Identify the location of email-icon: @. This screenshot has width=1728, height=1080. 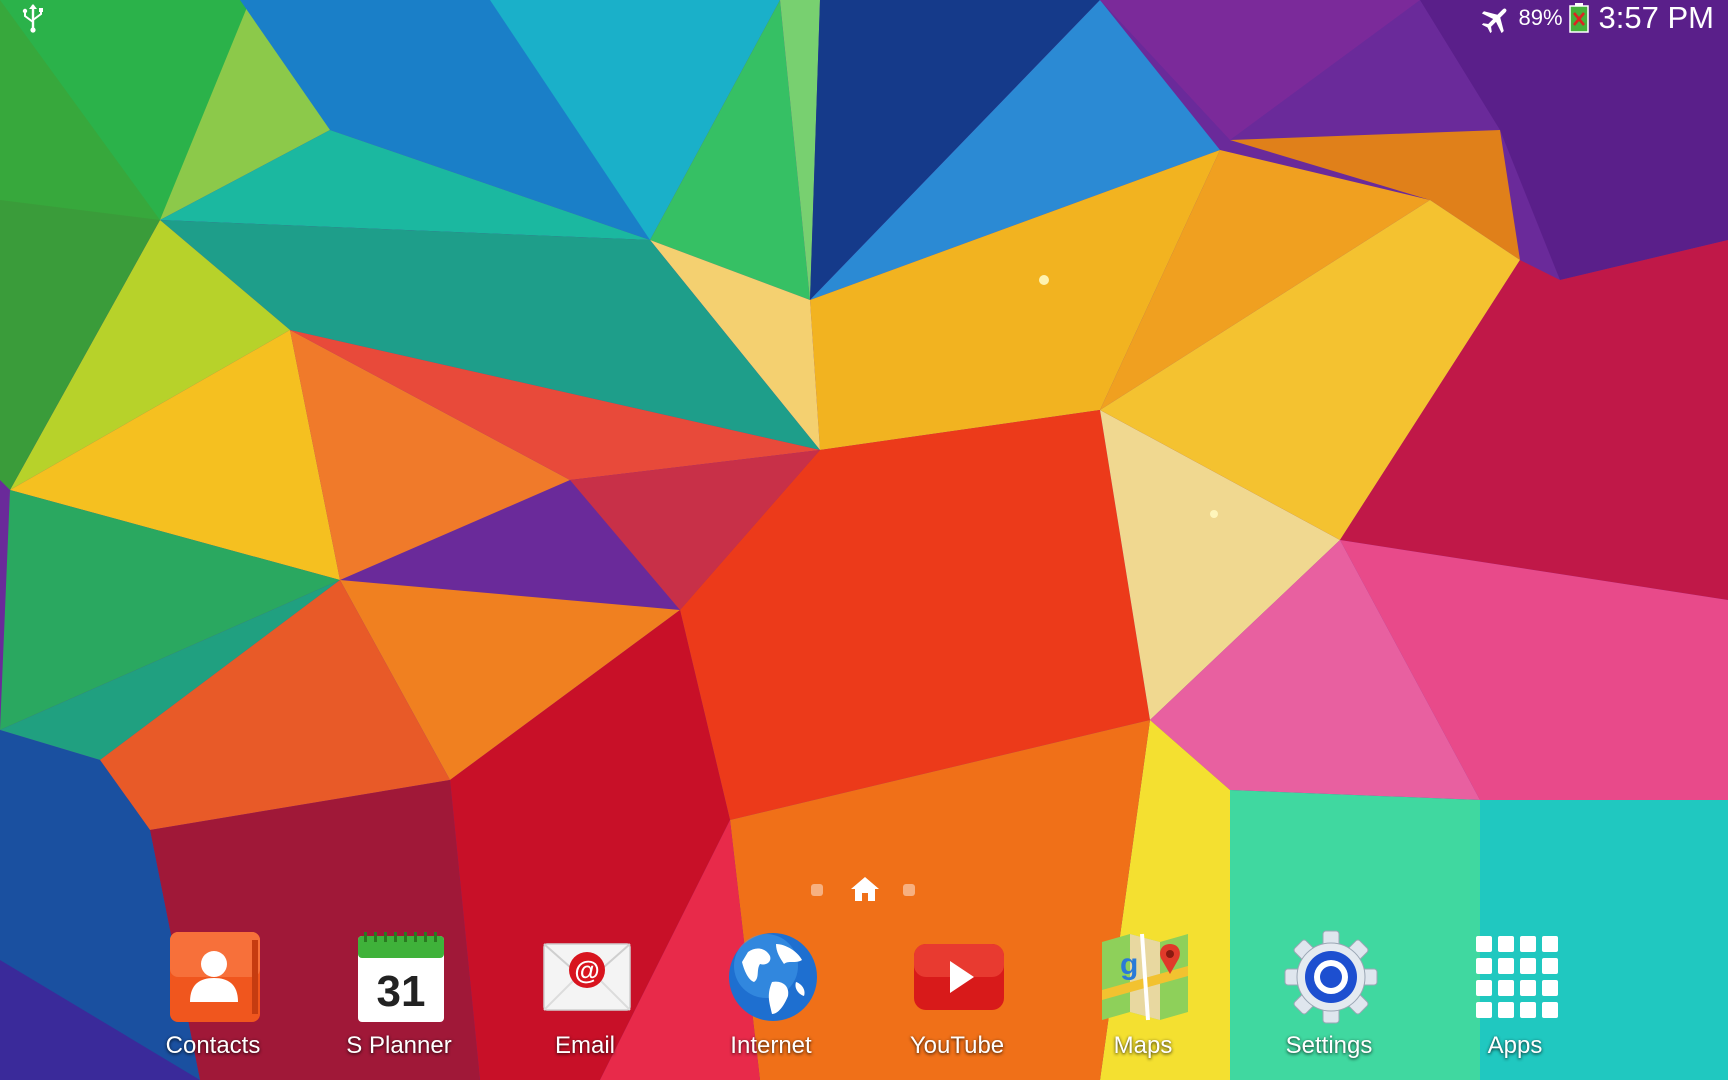
(587, 977).